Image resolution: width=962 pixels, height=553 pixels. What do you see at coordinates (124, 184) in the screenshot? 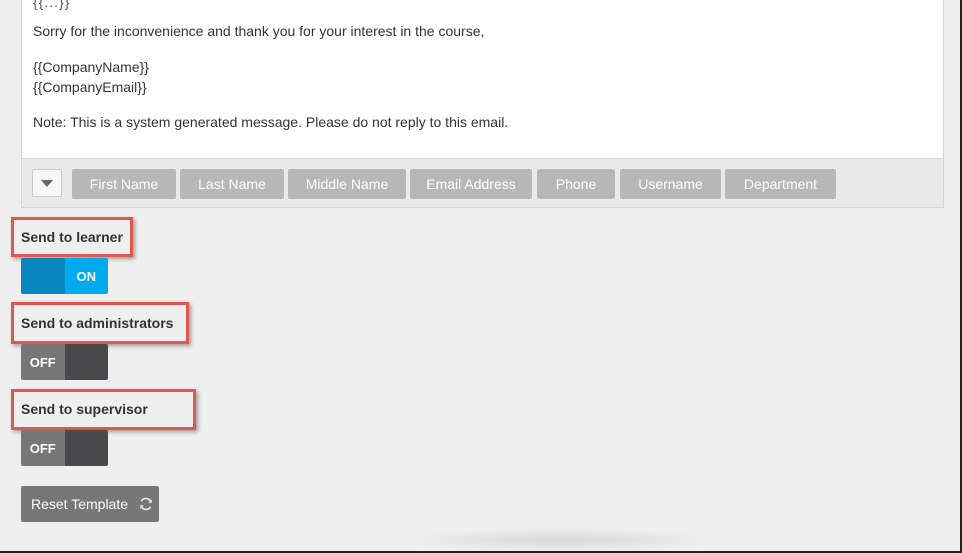
I see `tag-first-name: First Name` at bounding box center [124, 184].